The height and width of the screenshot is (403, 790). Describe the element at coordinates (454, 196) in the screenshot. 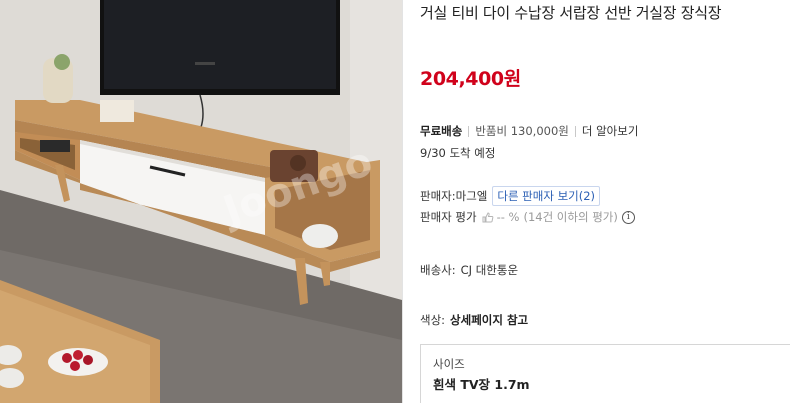

I see `seller-name: 판매자:마그엘` at that location.